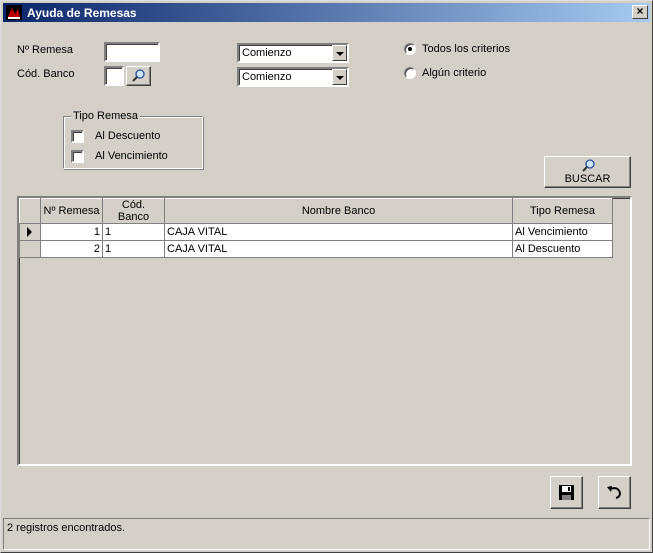  What do you see at coordinates (410, 73) in the screenshot?
I see `radio-algun-criterio` at bounding box center [410, 73].